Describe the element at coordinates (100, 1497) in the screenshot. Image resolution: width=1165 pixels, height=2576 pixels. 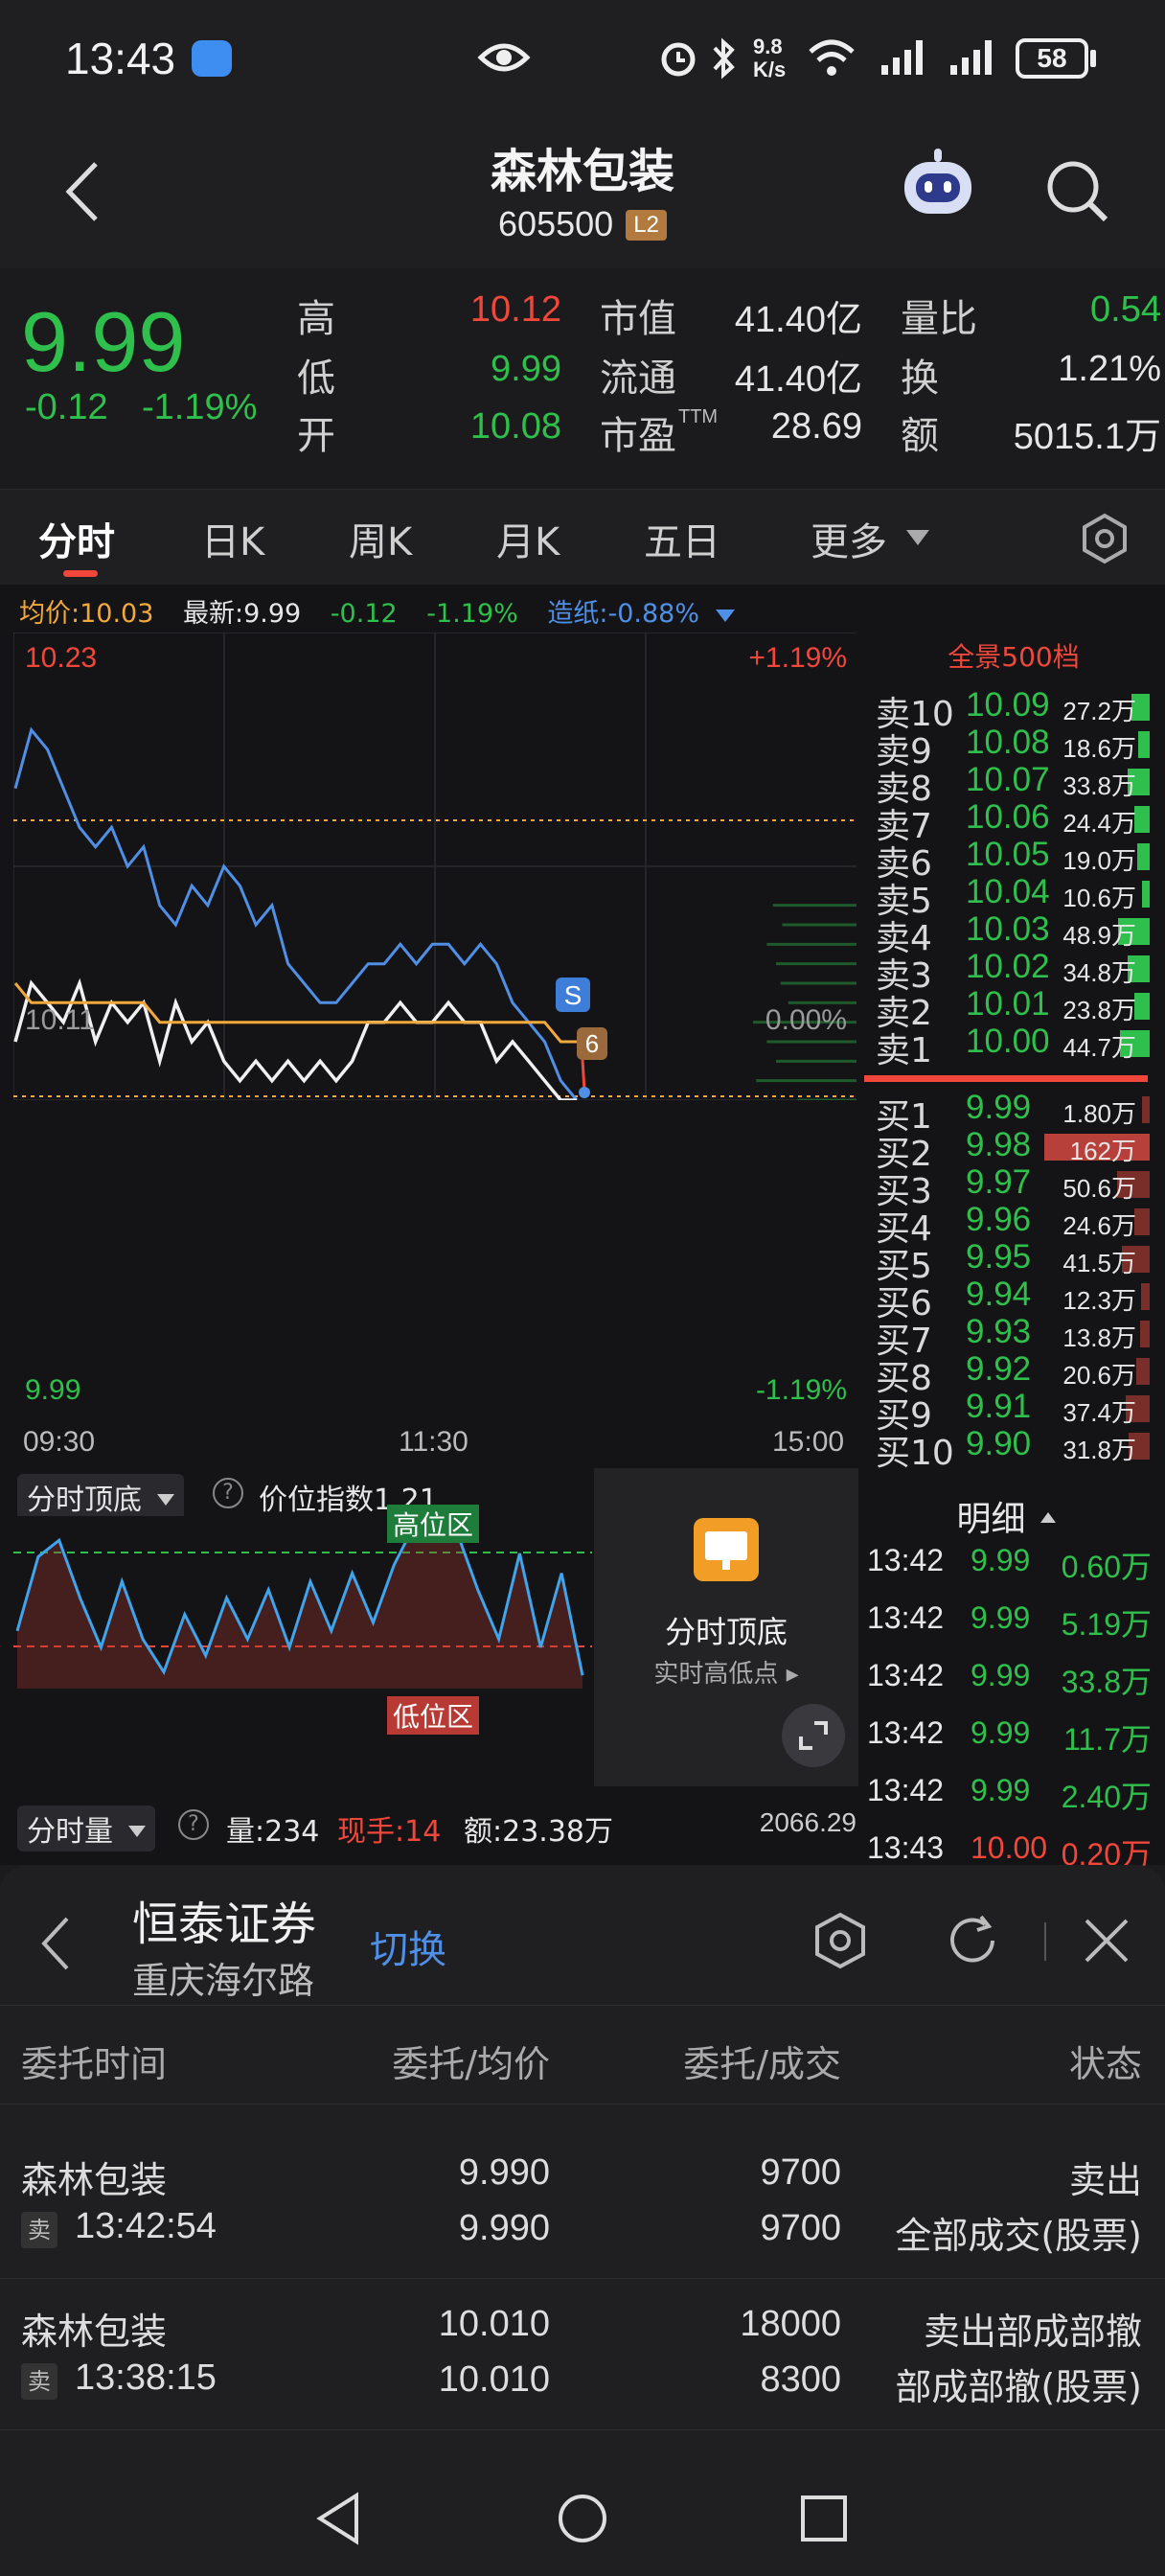
I see `indicator-selector: 分时顶底` at that location.